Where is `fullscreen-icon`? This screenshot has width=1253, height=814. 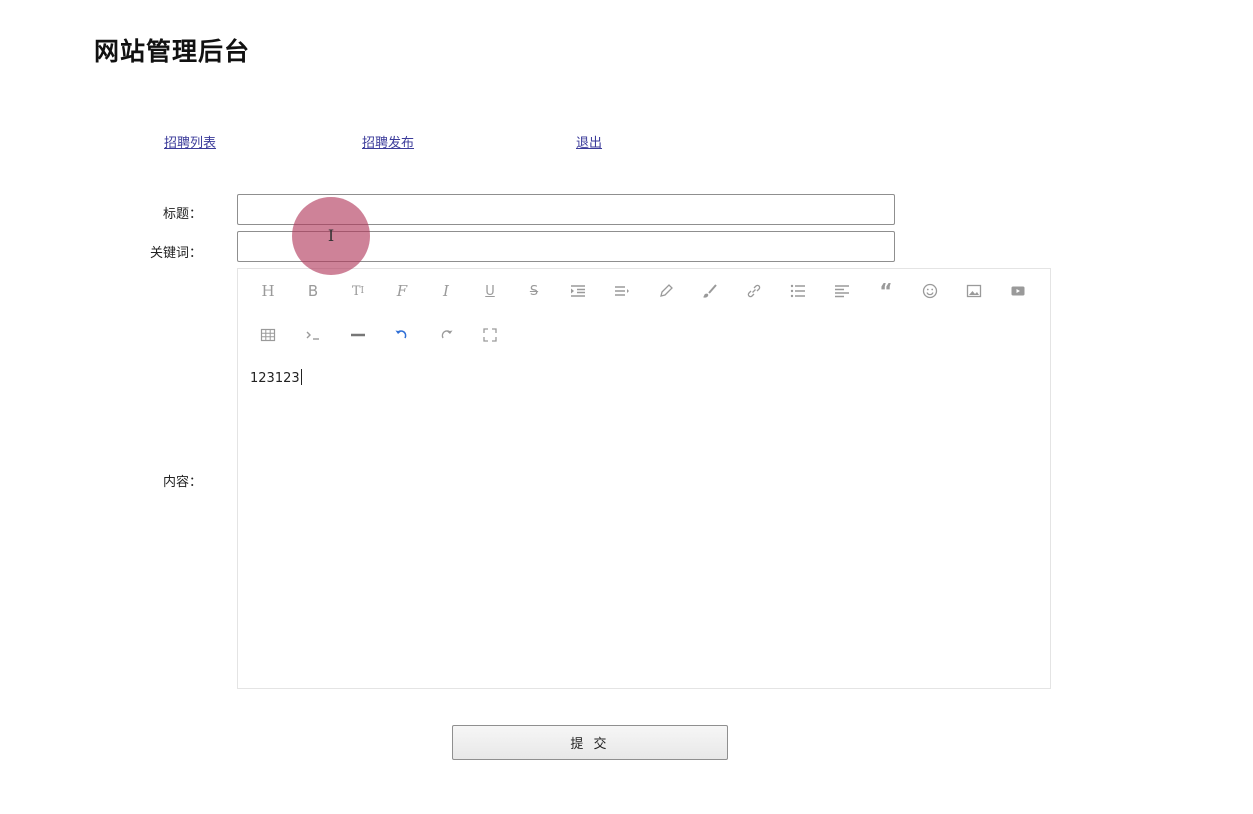
fullscreen-icon is located at coordinates (490, 335).